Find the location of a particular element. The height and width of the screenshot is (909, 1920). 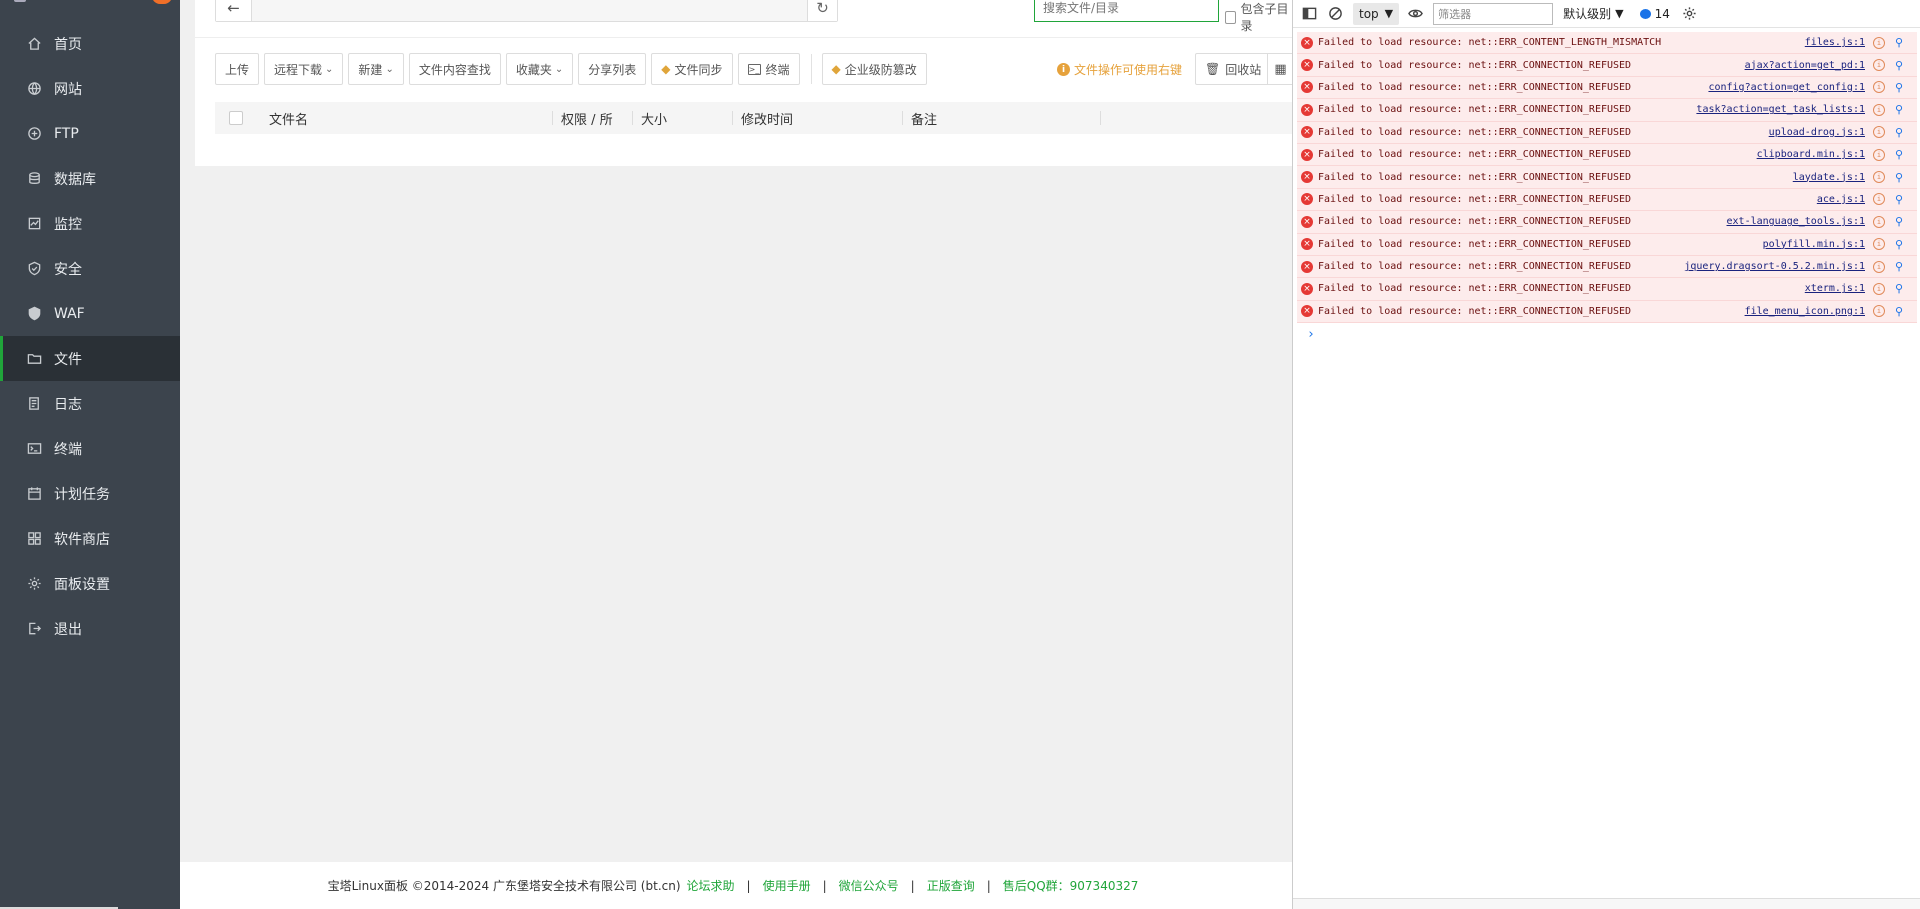

refresh-icon: ↻ is located at coordinates (822, 10).